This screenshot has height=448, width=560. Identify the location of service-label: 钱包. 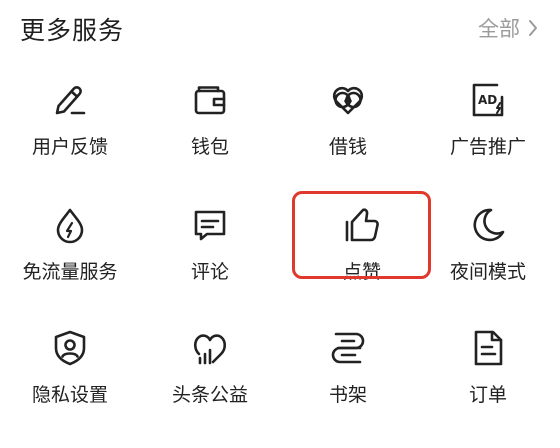
(209, 147).